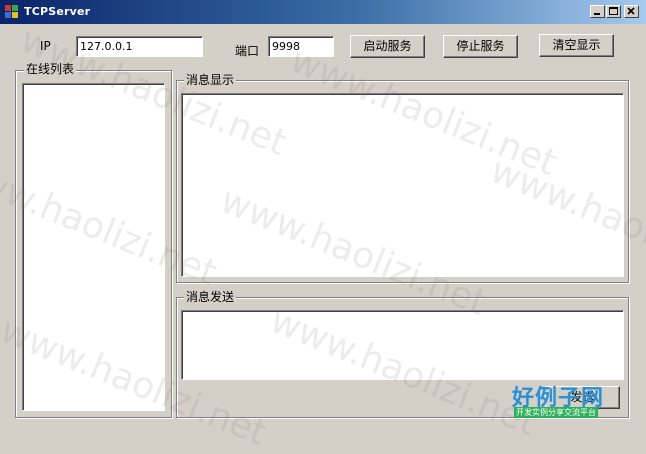 Image resolution: width=646 pixels, height=454 pixels. What do you see at coordinates (139, 46) in the screenshot?
I see `ip-input` at bounding box center [139, 46].